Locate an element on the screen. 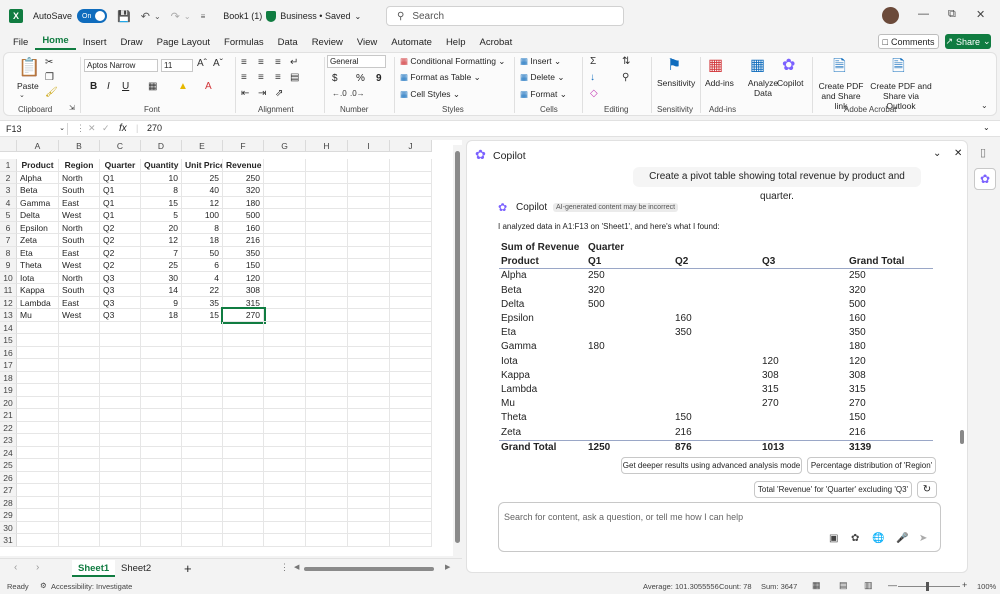 The width and height of the screenshot is (1000, 594). row-header: 7 is located at coordinates (8, 240).